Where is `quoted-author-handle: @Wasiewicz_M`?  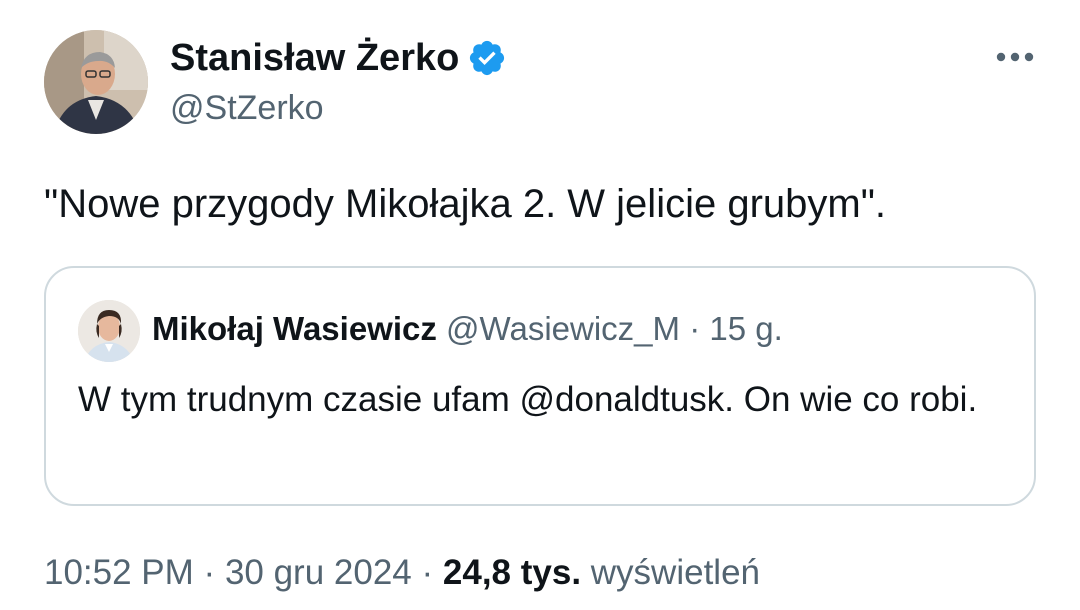
quoted-author-handle: @Wasiewicz_M is located at coordinates (563, 328).